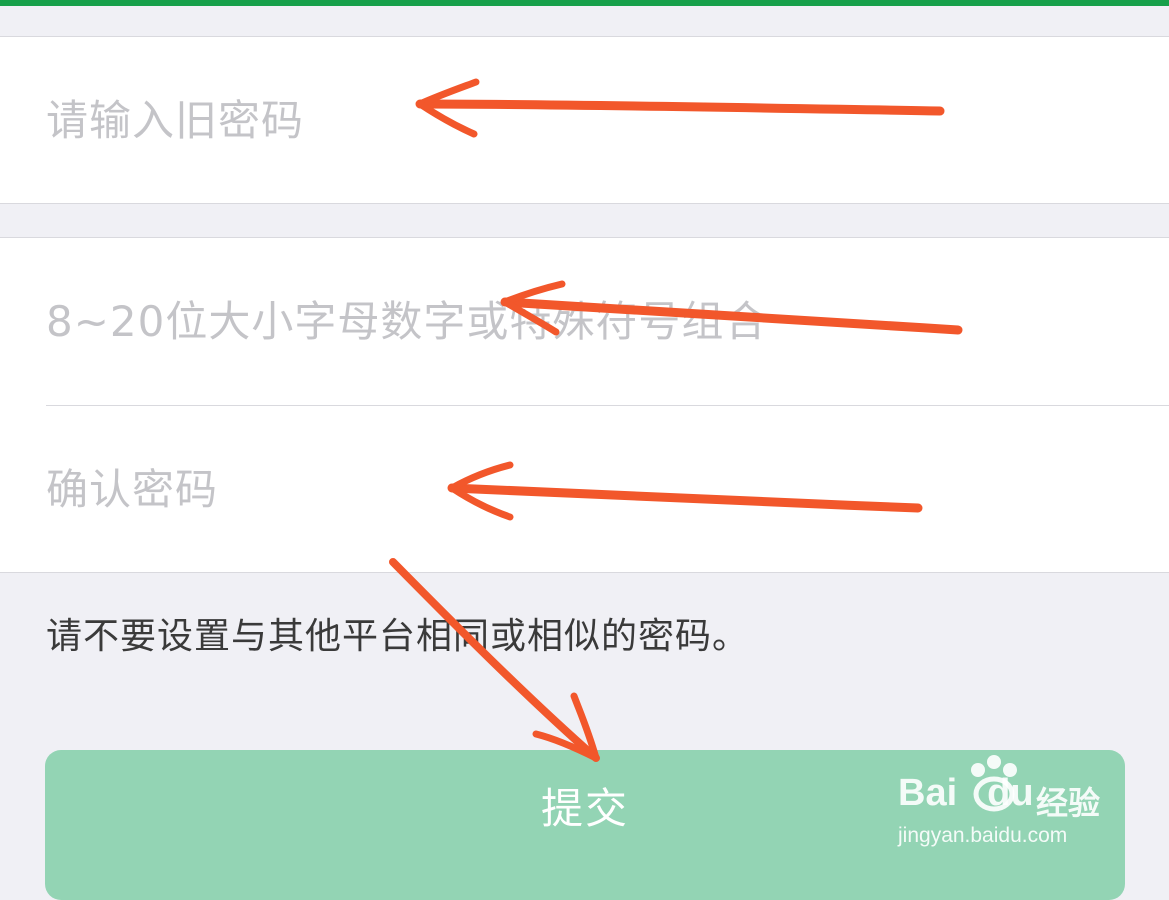  What do you see at coordinates (994, 783) in the screenshot?
I see `paw-icon` at bounding box center [994, 783].